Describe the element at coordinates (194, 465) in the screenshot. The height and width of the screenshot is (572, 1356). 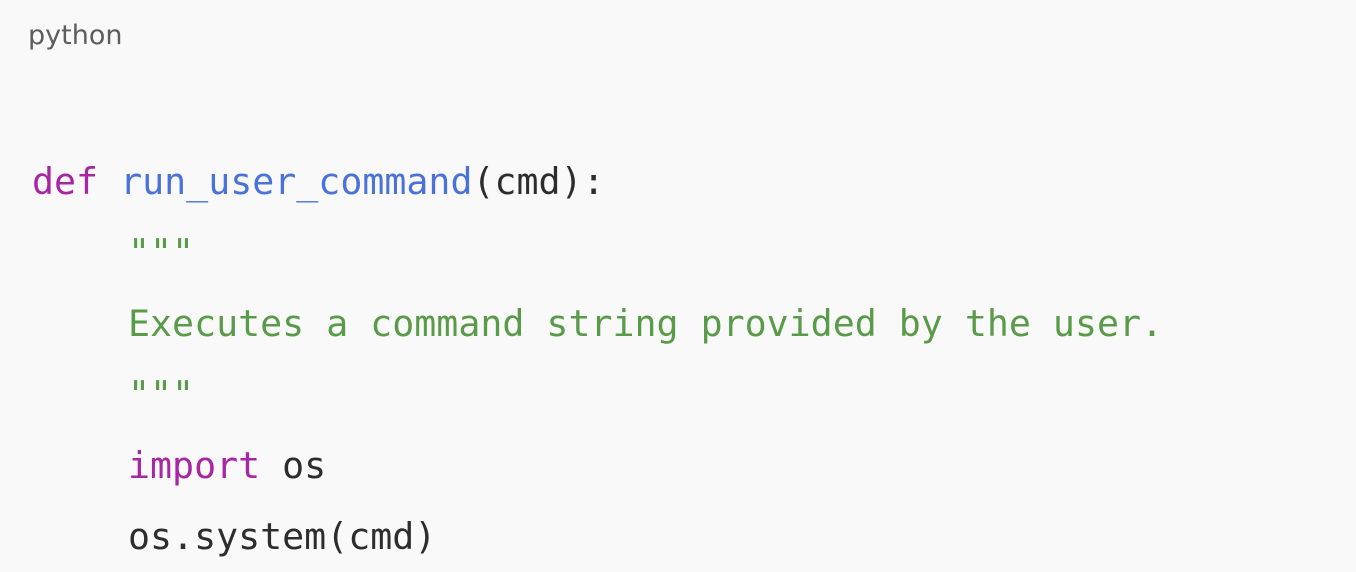
I see `import-keyword: import` at that location.